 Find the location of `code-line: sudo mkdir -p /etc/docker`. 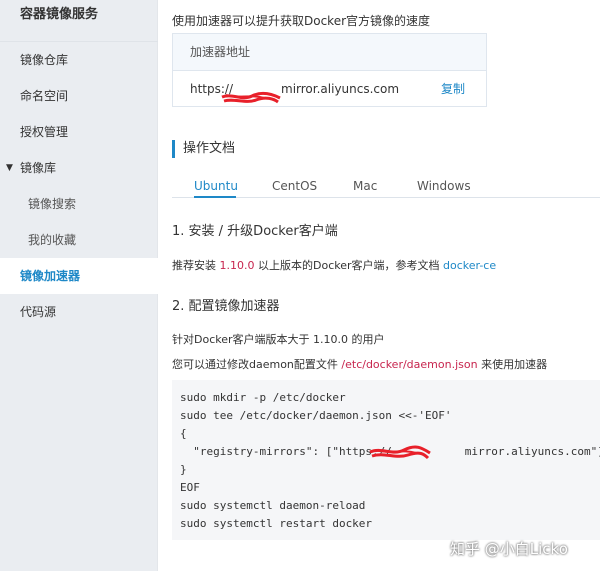

code-line: sudo mkdir -p /etc/docker is located at coordinates (263, 397).